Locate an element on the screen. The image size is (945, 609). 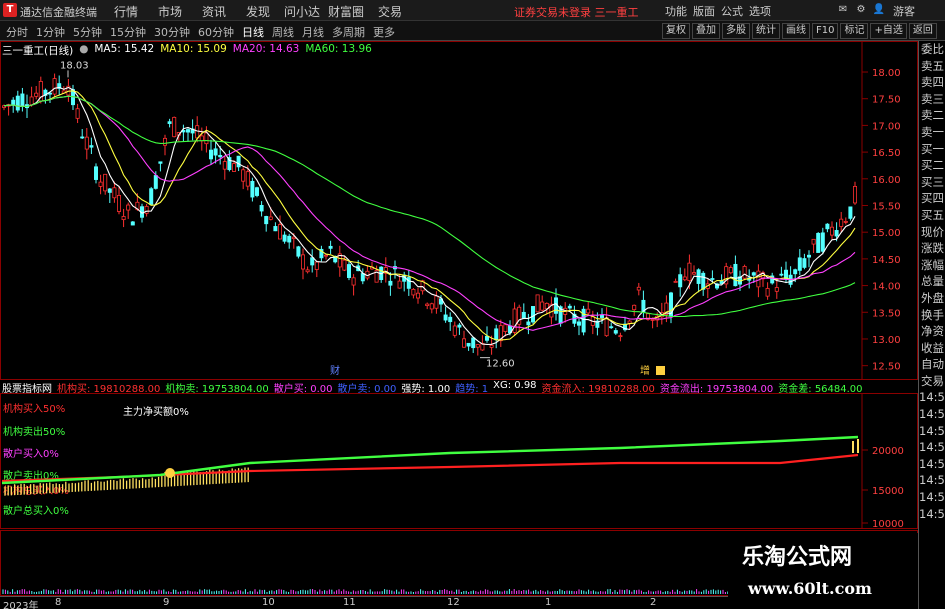
user-icon: 👤 is located at coordinates (879, 10).